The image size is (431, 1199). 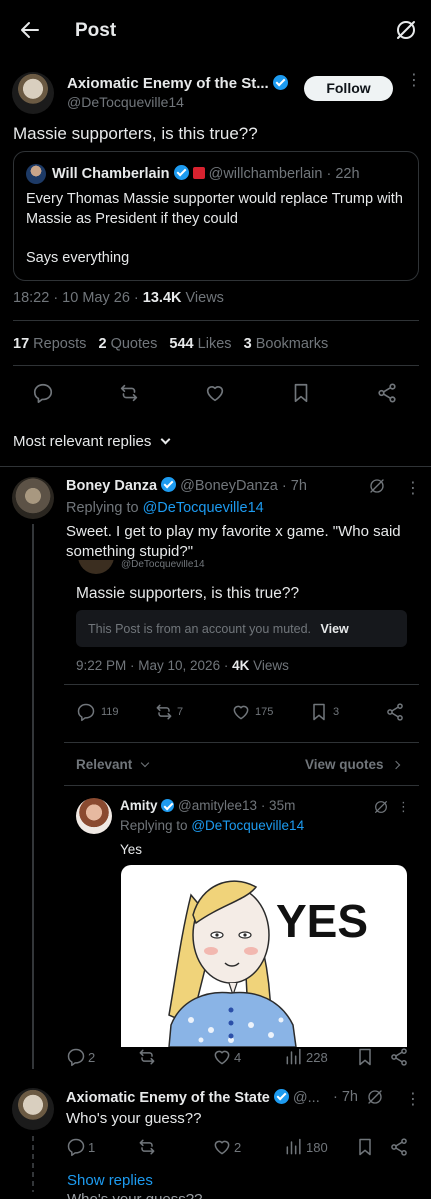 I want to click on back-button, so click(x=30, y=30).